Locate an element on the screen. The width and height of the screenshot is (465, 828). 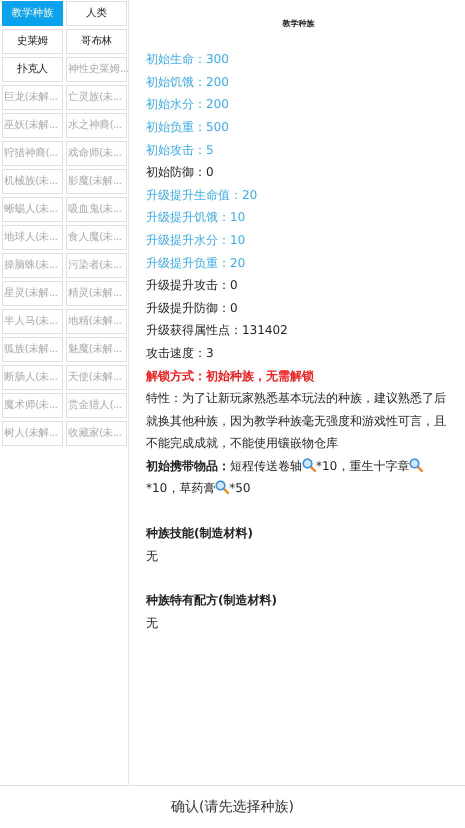
item-count: *50 is located at coordinates (240, 488).